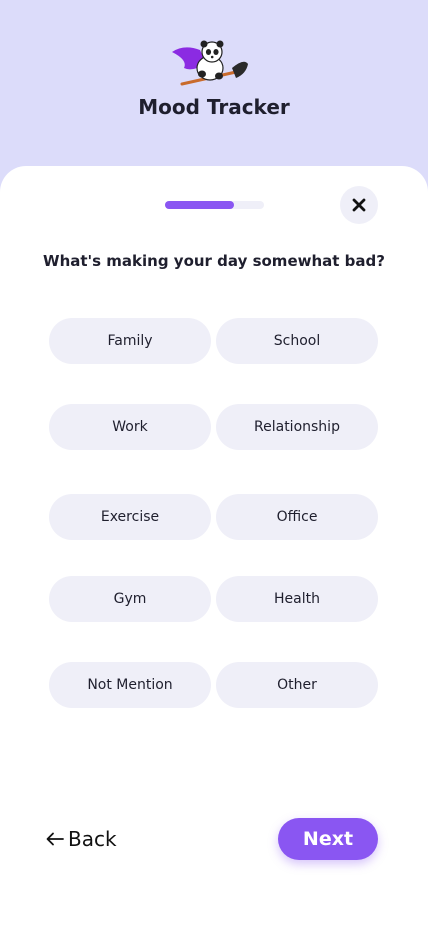 The image size is (428, 926). What do you see at coordinates (297, 685) in the screenshot?
I see `option-chip-other: Other` at bounding box center [297, 685].